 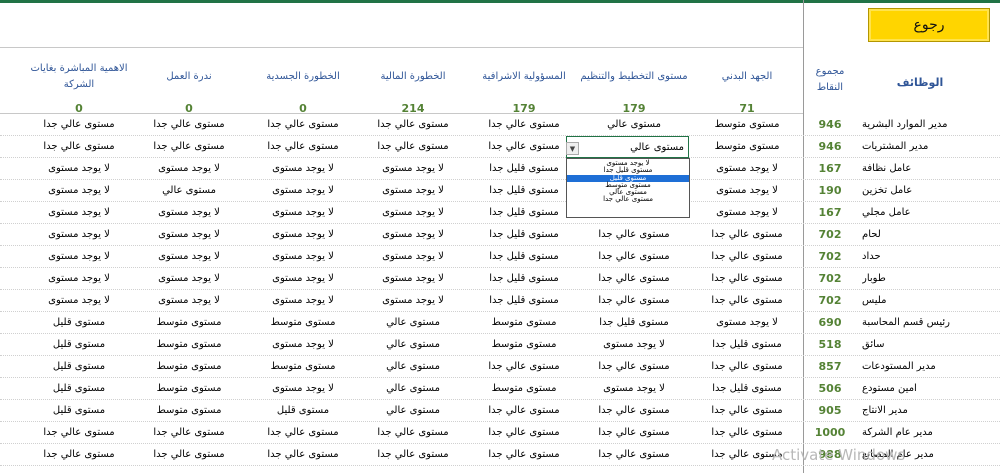 What do you see at coordinates (931, 190) in the screenshot?
I see `job-title-cell: عامل تخزين` at bounding box center [931, 190].